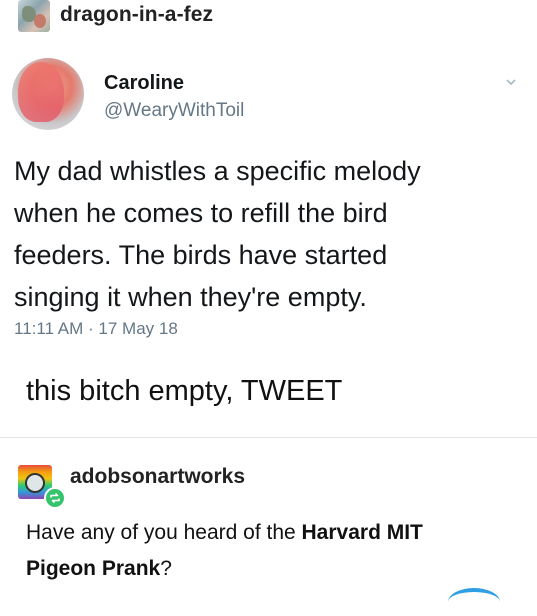 This screenshot has width=537, height=616. What do you see at coordinates (190, 297) in the screenshot?
I see `tweet-text-line: singing it when they're empty.` at bounding box center [190, 297].